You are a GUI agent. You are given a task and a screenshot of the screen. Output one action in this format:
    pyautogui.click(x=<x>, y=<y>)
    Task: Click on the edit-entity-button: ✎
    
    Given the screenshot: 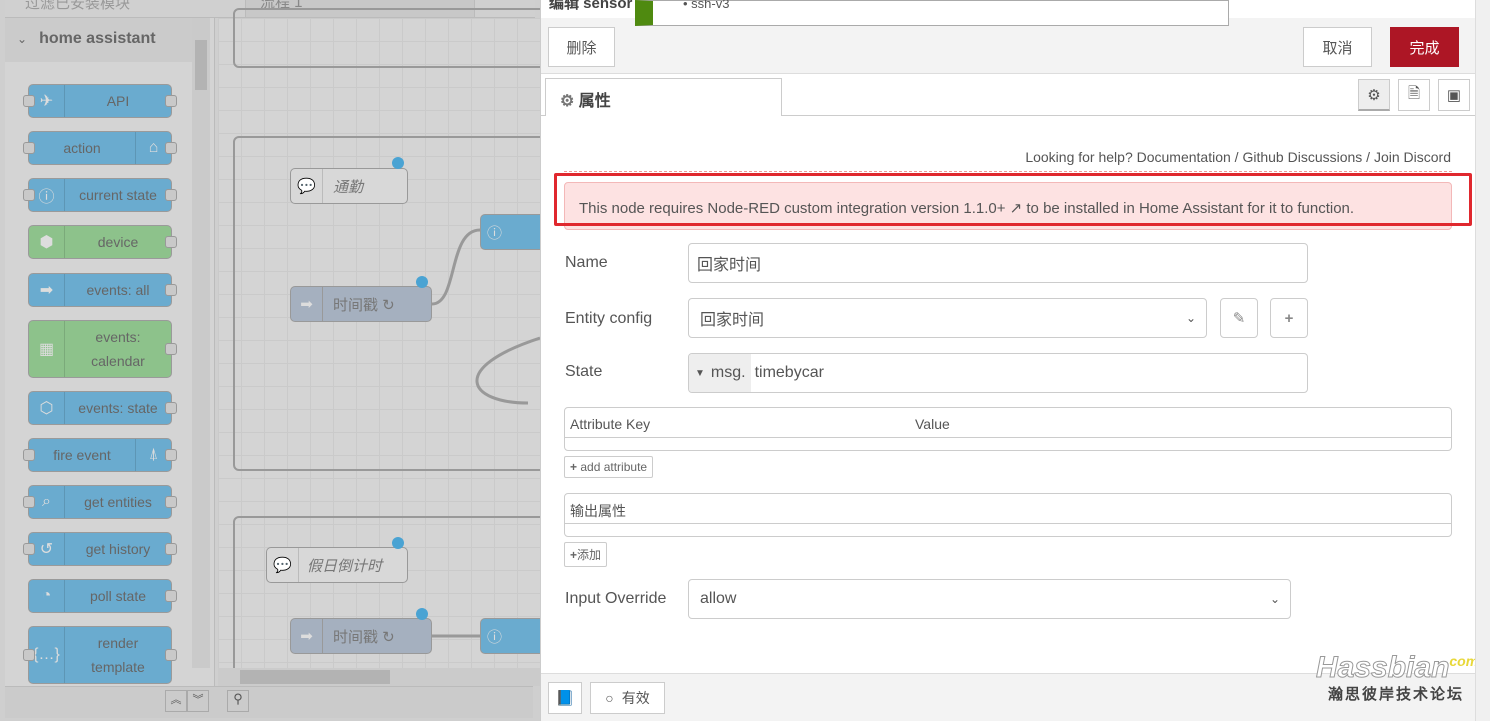 What is the action you would take?
    pyautogui.click(x=1239, y=318)
    